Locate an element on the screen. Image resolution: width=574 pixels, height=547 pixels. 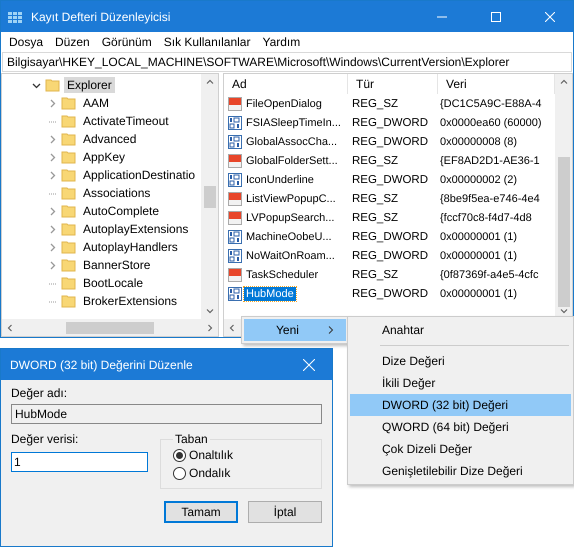
menu-item: Dosya is located at coordinates (26, 42).